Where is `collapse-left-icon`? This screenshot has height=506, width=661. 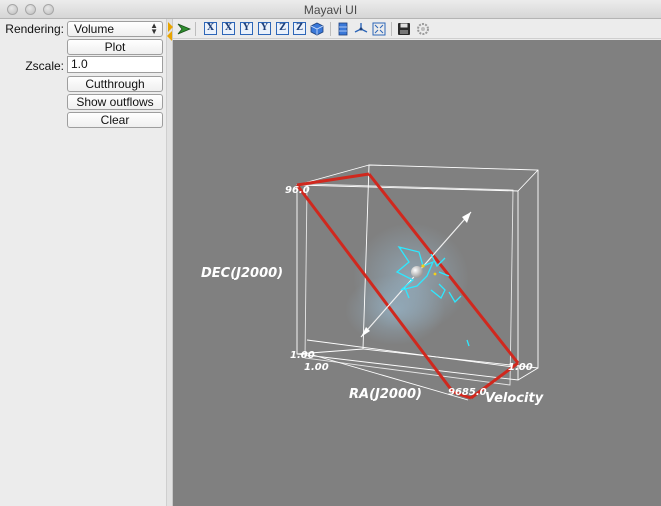
collapse-left-icon is located at coordinates (169, 36).